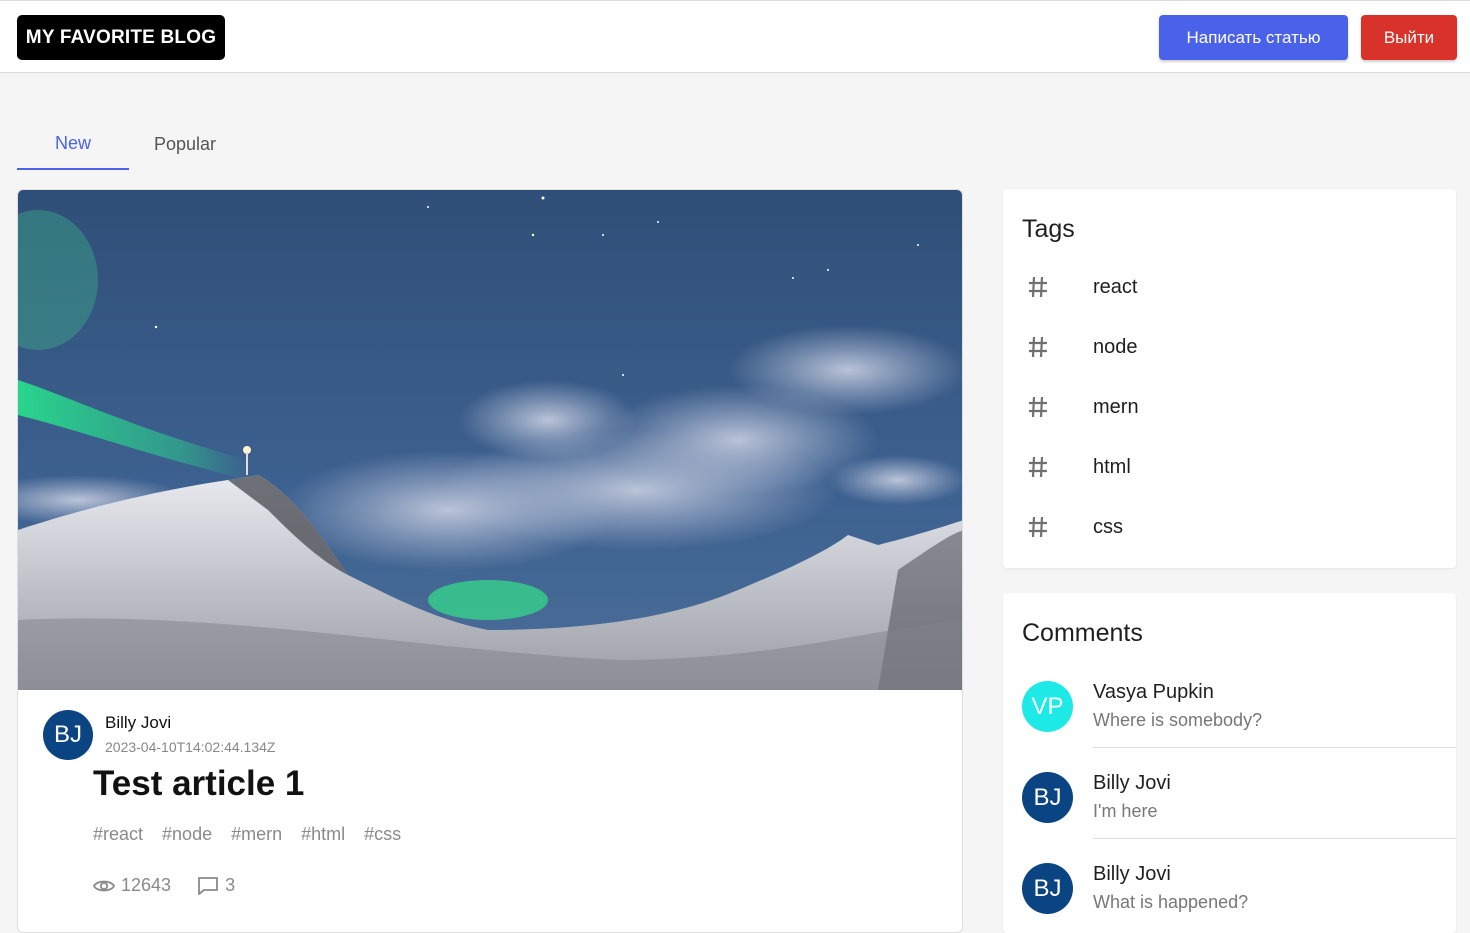  Describe the element at coordinates (1229, 468) in the screenshot. I see `tag-item-html: html` at that location.